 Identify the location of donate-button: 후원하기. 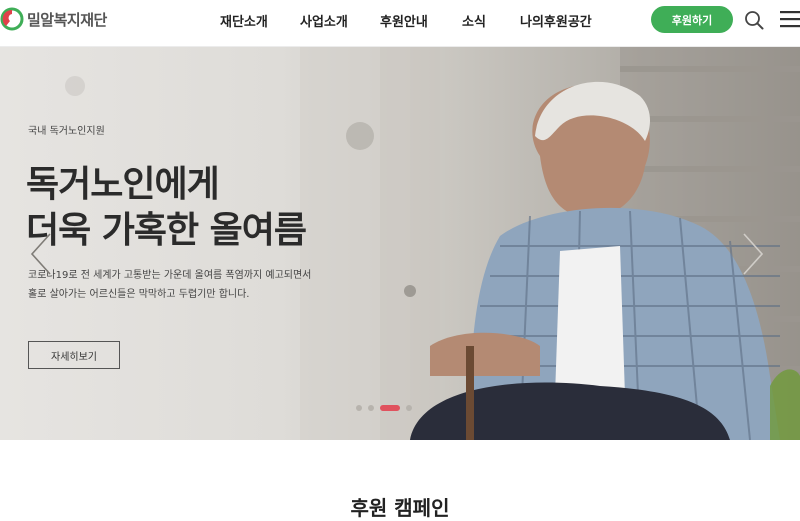
(692, 19).